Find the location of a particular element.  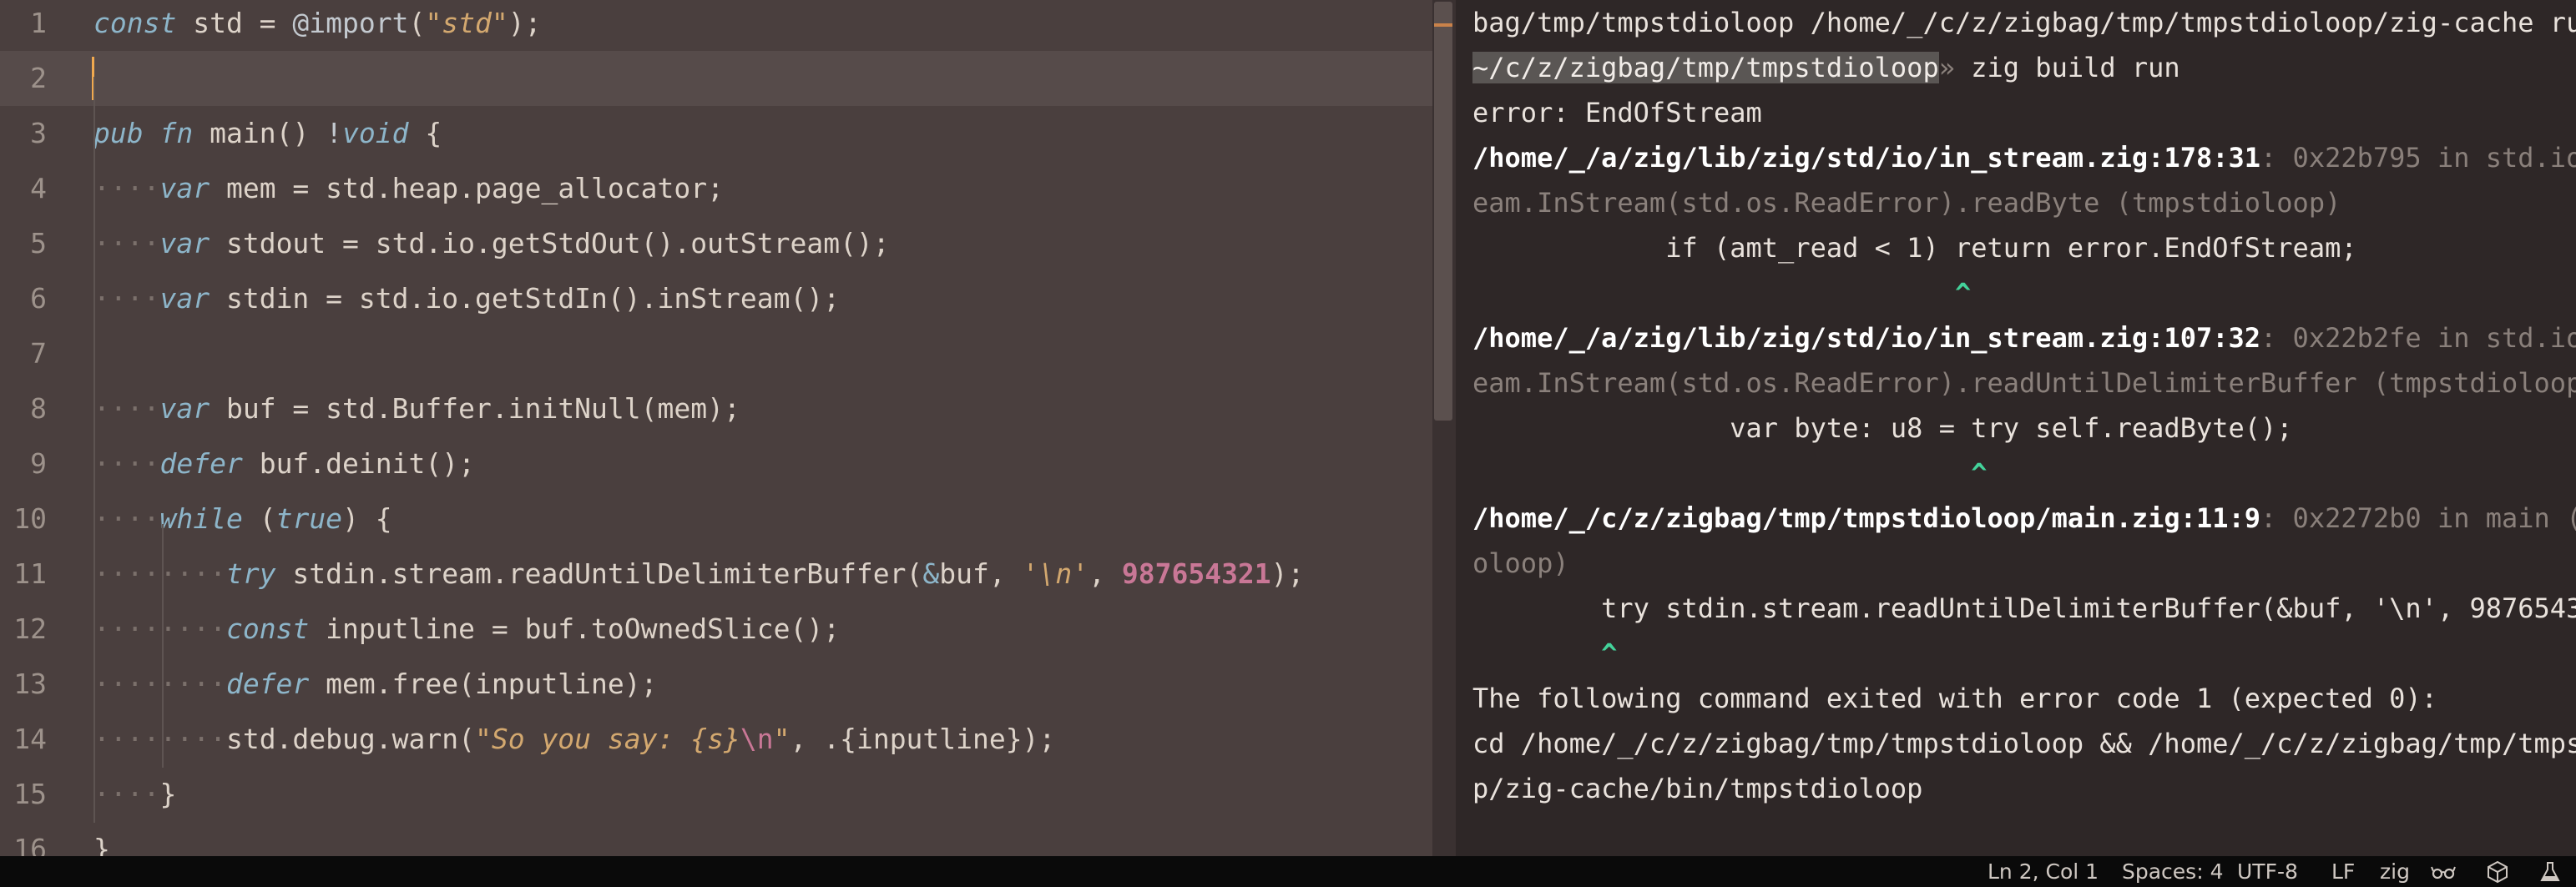

code-token: try is located at coordinates (250, 573).